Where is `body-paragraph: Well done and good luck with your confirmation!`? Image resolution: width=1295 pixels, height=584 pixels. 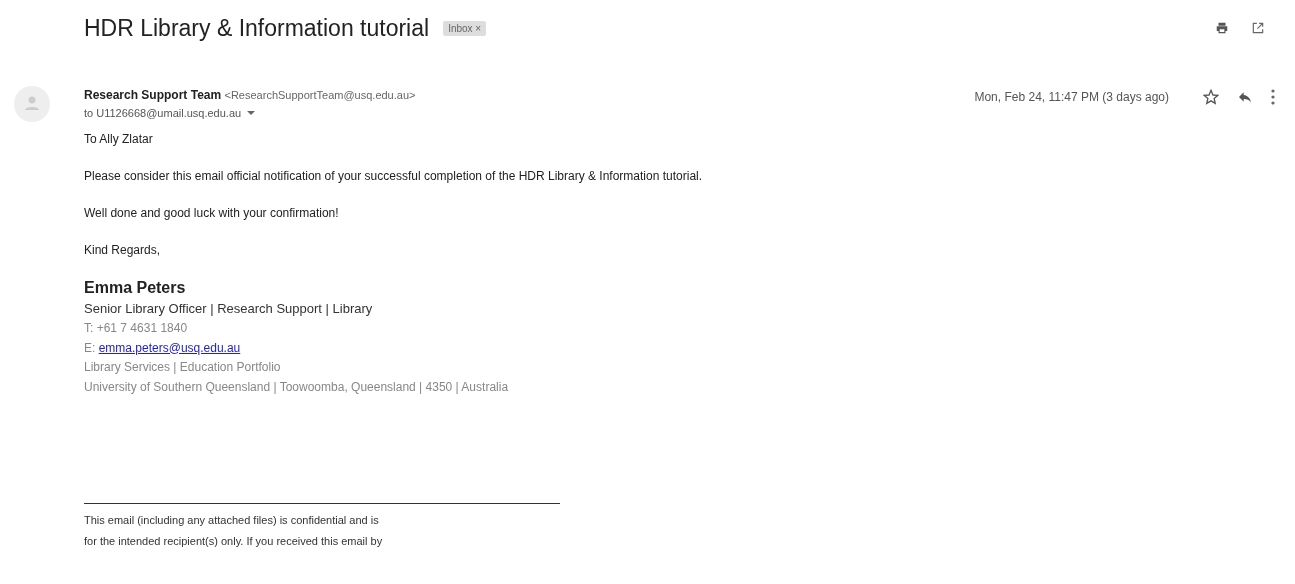
body-paragraph: Well done and good luck with your confirmation! is located at coordinates (212, 213).